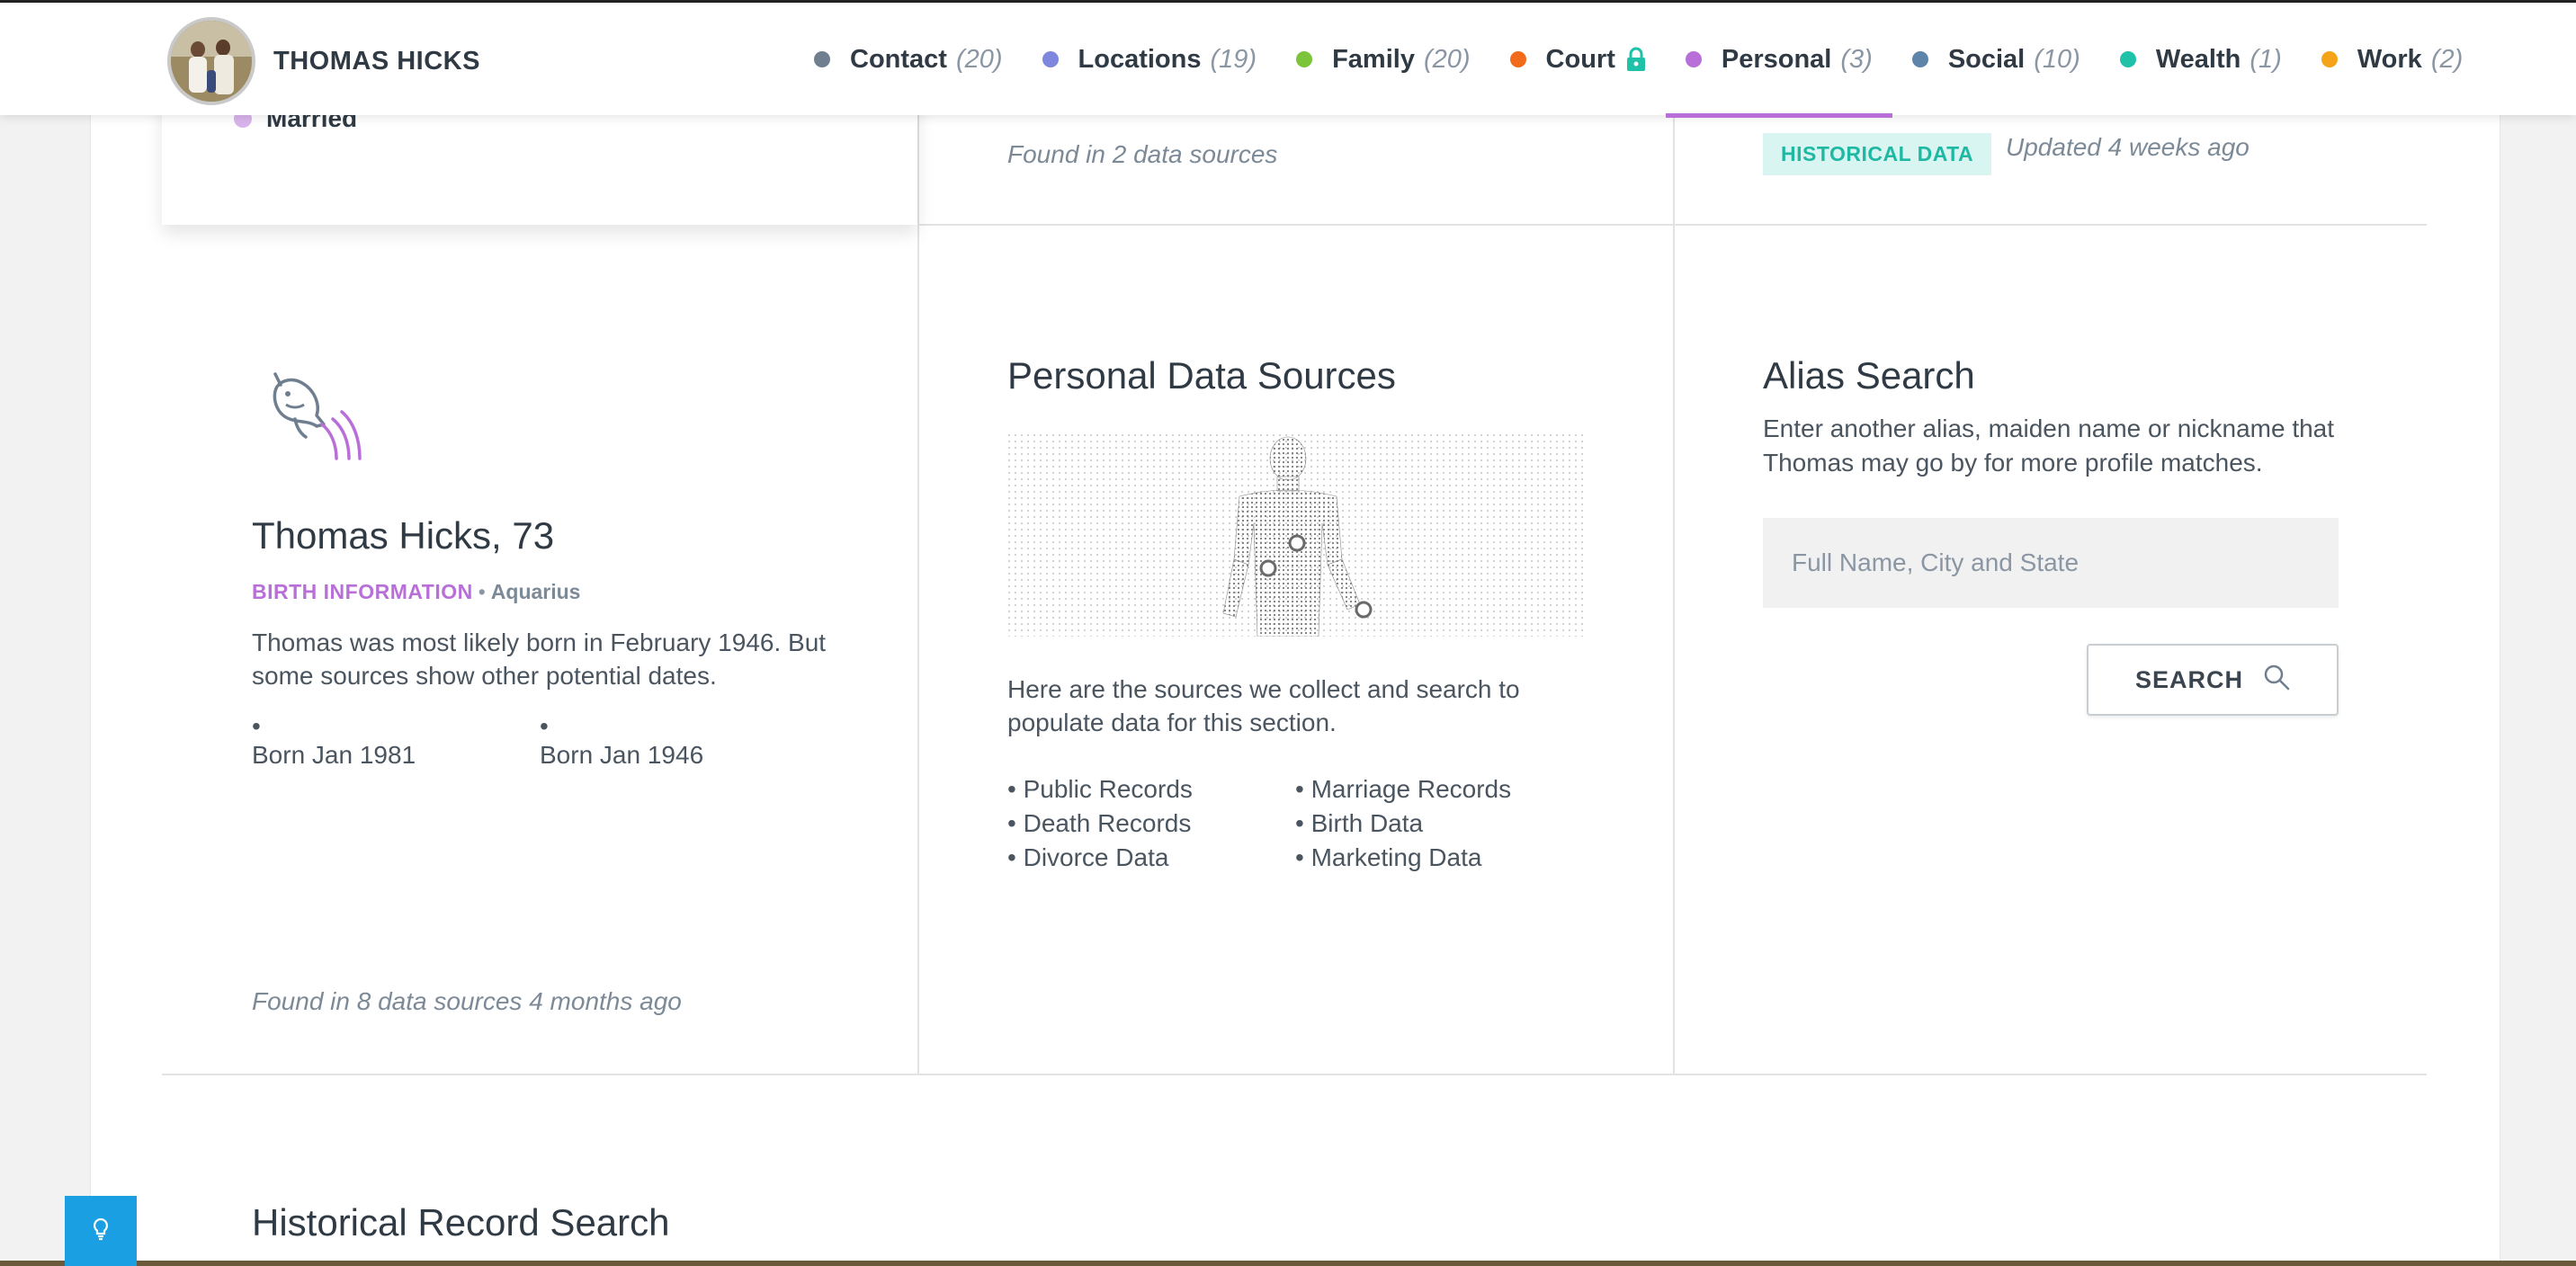  What do you see at coordinates (1100, 789) in the screenshot?
I see `list-item: • Public Records` at bounding box center [1100, 789].